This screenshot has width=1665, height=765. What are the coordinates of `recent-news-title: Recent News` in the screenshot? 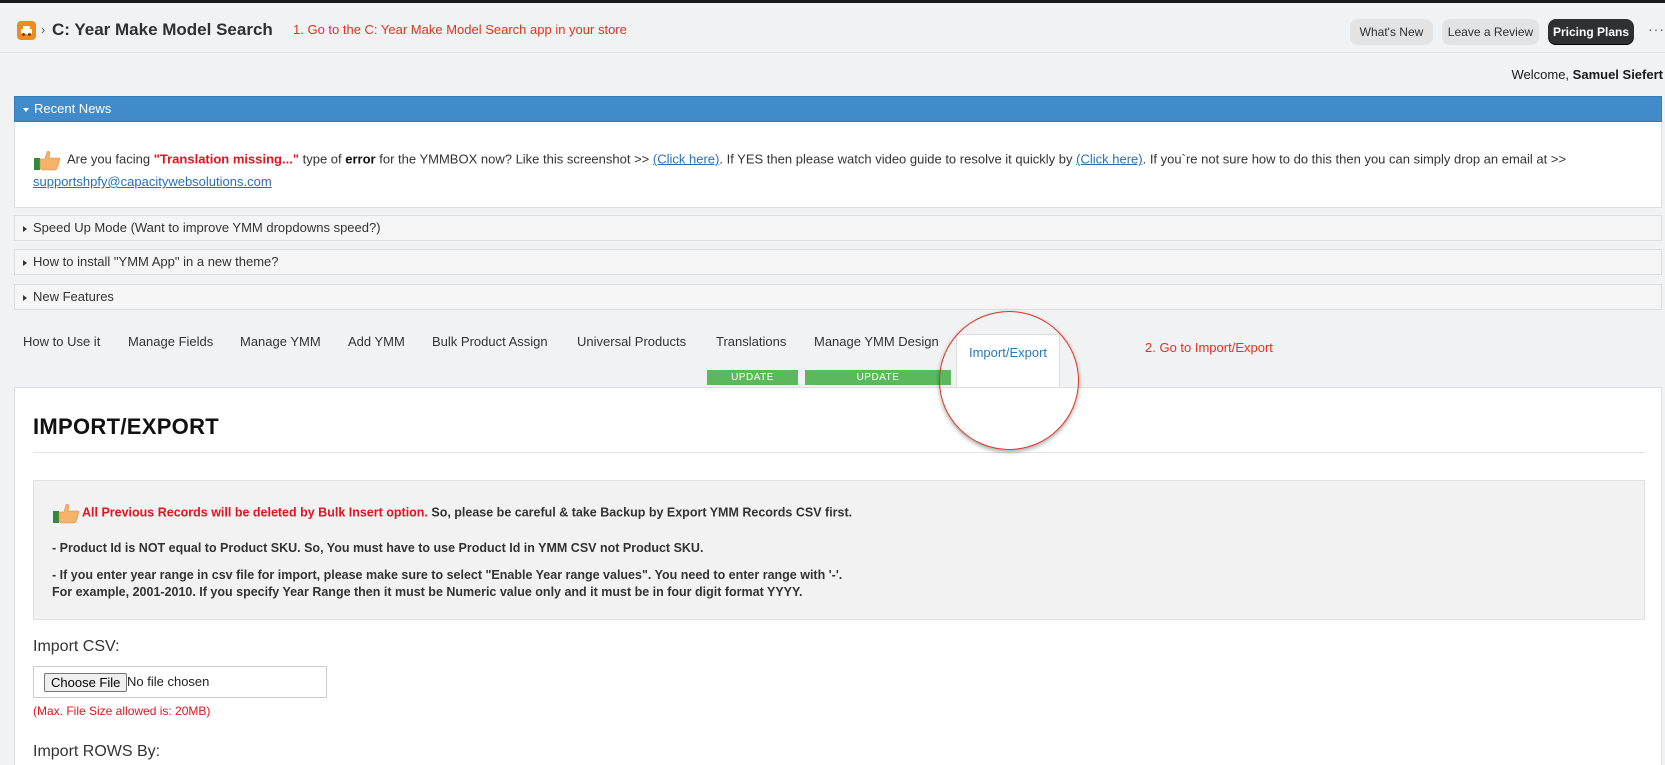 It's located at (73, 108).